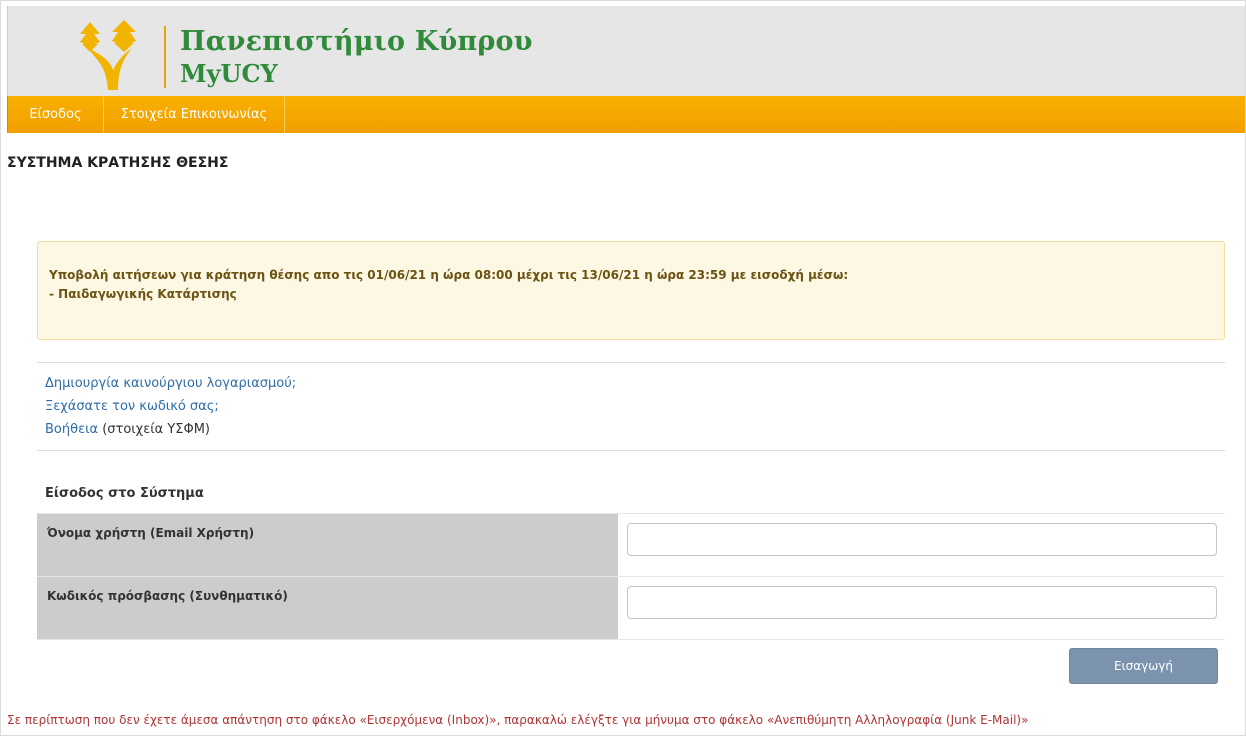 This screenshot has height=736, width=1246. What do you see at coordinates (626, 114) in the screenshot?
I see `main-nav: Είσοδος Στοιχεία Επικοινωνίας` at bounding box center [626, 114].